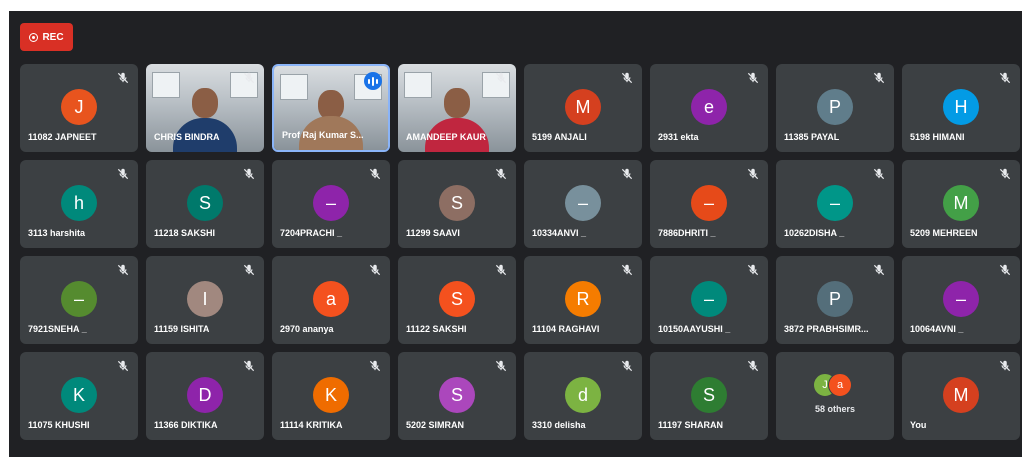 The width and height of the screenshot is (1022, 459). What do you see at coordinates (559, 137) in the screenshot?
I see `participant-name: 5199 ANJALI` at bounding box center [559, 137].